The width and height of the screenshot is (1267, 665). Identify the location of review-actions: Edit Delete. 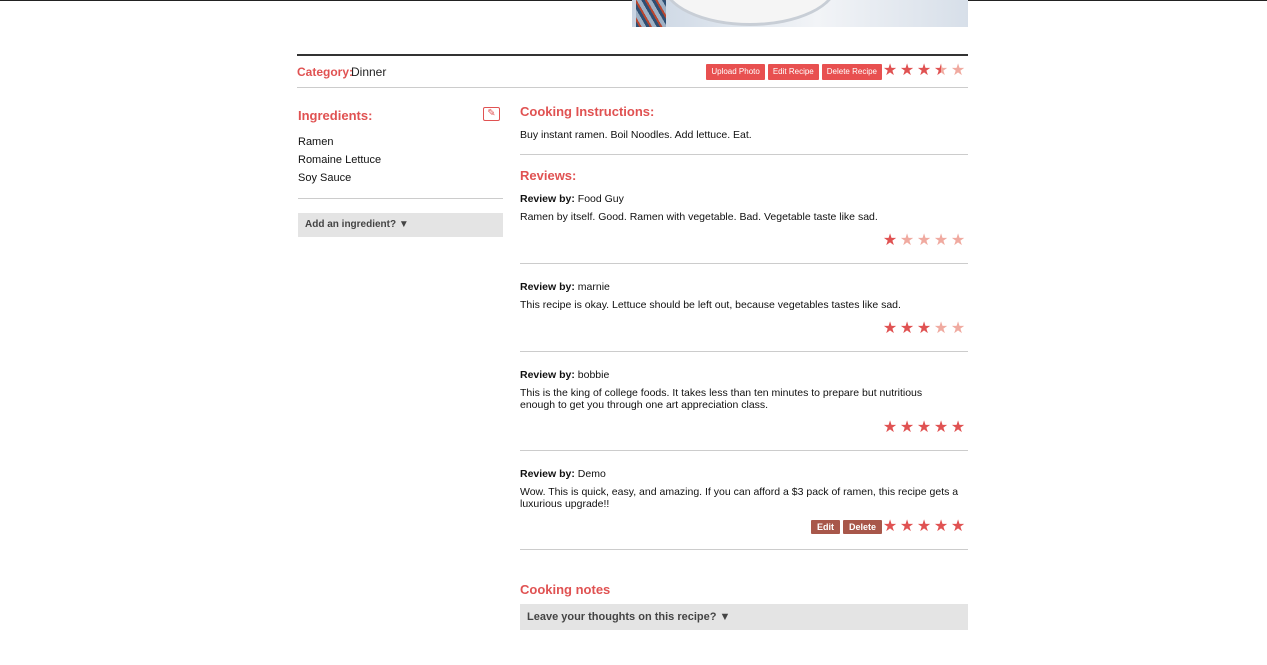
(846, 527).